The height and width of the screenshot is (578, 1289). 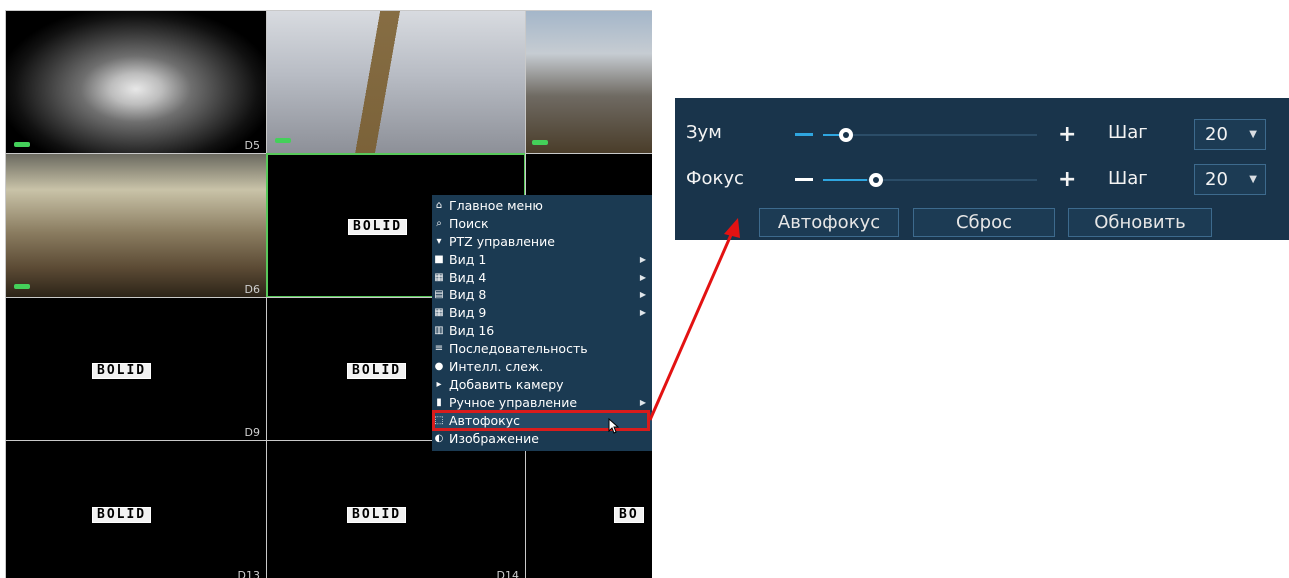 I want to click on menu-item-12: ▮ Ручное управление ▶, so click(x=542, y=403).